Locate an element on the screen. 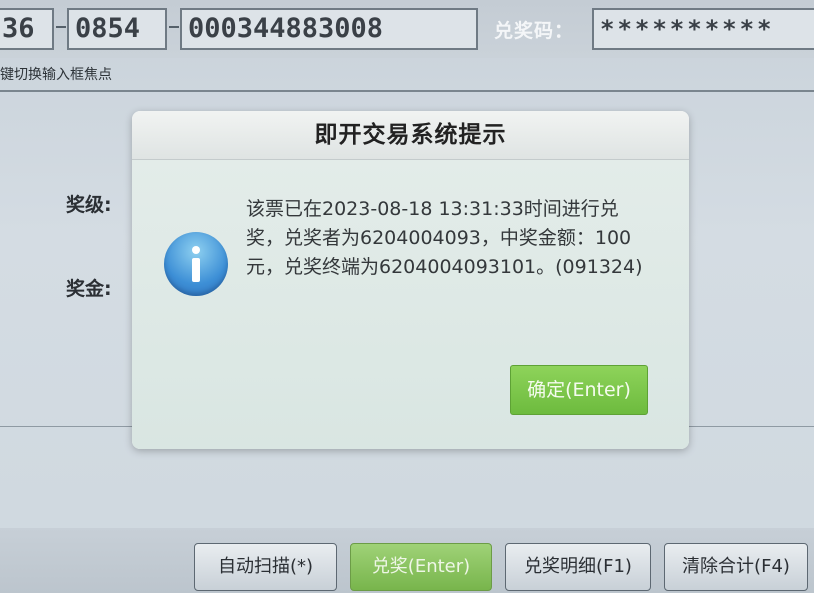 Image resolution: width=814 pixels, height=593 pixels. ticket-game-field: 36 is located at coordinates (27, 29).